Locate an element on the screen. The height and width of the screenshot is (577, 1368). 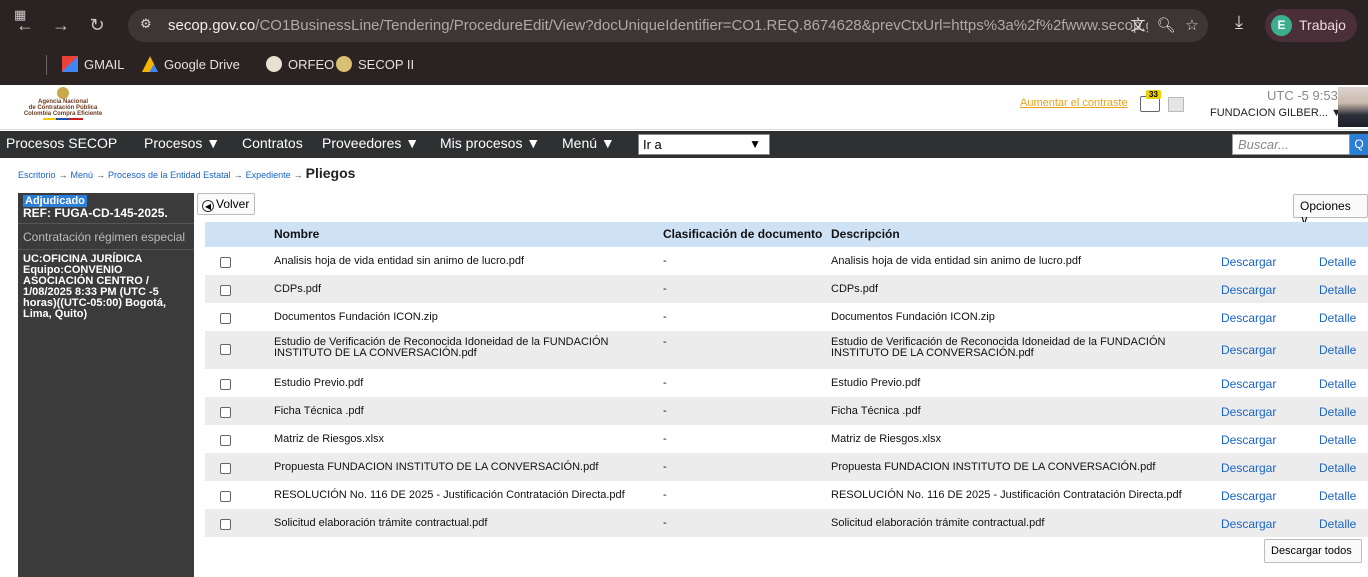
flag-bar is located at coordinates (63, 119).